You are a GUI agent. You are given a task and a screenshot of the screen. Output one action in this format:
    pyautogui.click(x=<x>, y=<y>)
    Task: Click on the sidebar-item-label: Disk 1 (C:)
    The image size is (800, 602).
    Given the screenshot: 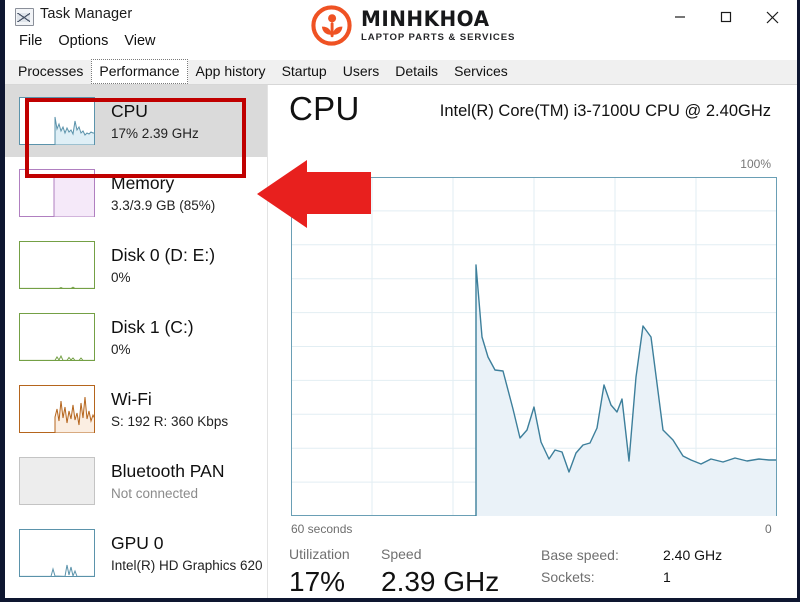 What is the action you would take?
    pyautogui.click(x=152, y=326)
    